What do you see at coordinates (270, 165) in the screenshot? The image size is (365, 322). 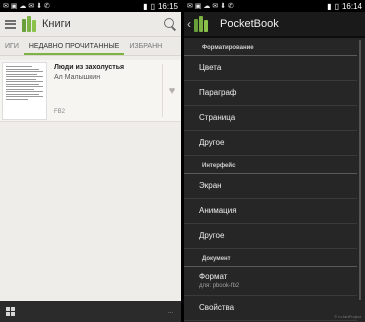 I see `section-header-interface: Интерфейс` at bounding box center [270, 165].